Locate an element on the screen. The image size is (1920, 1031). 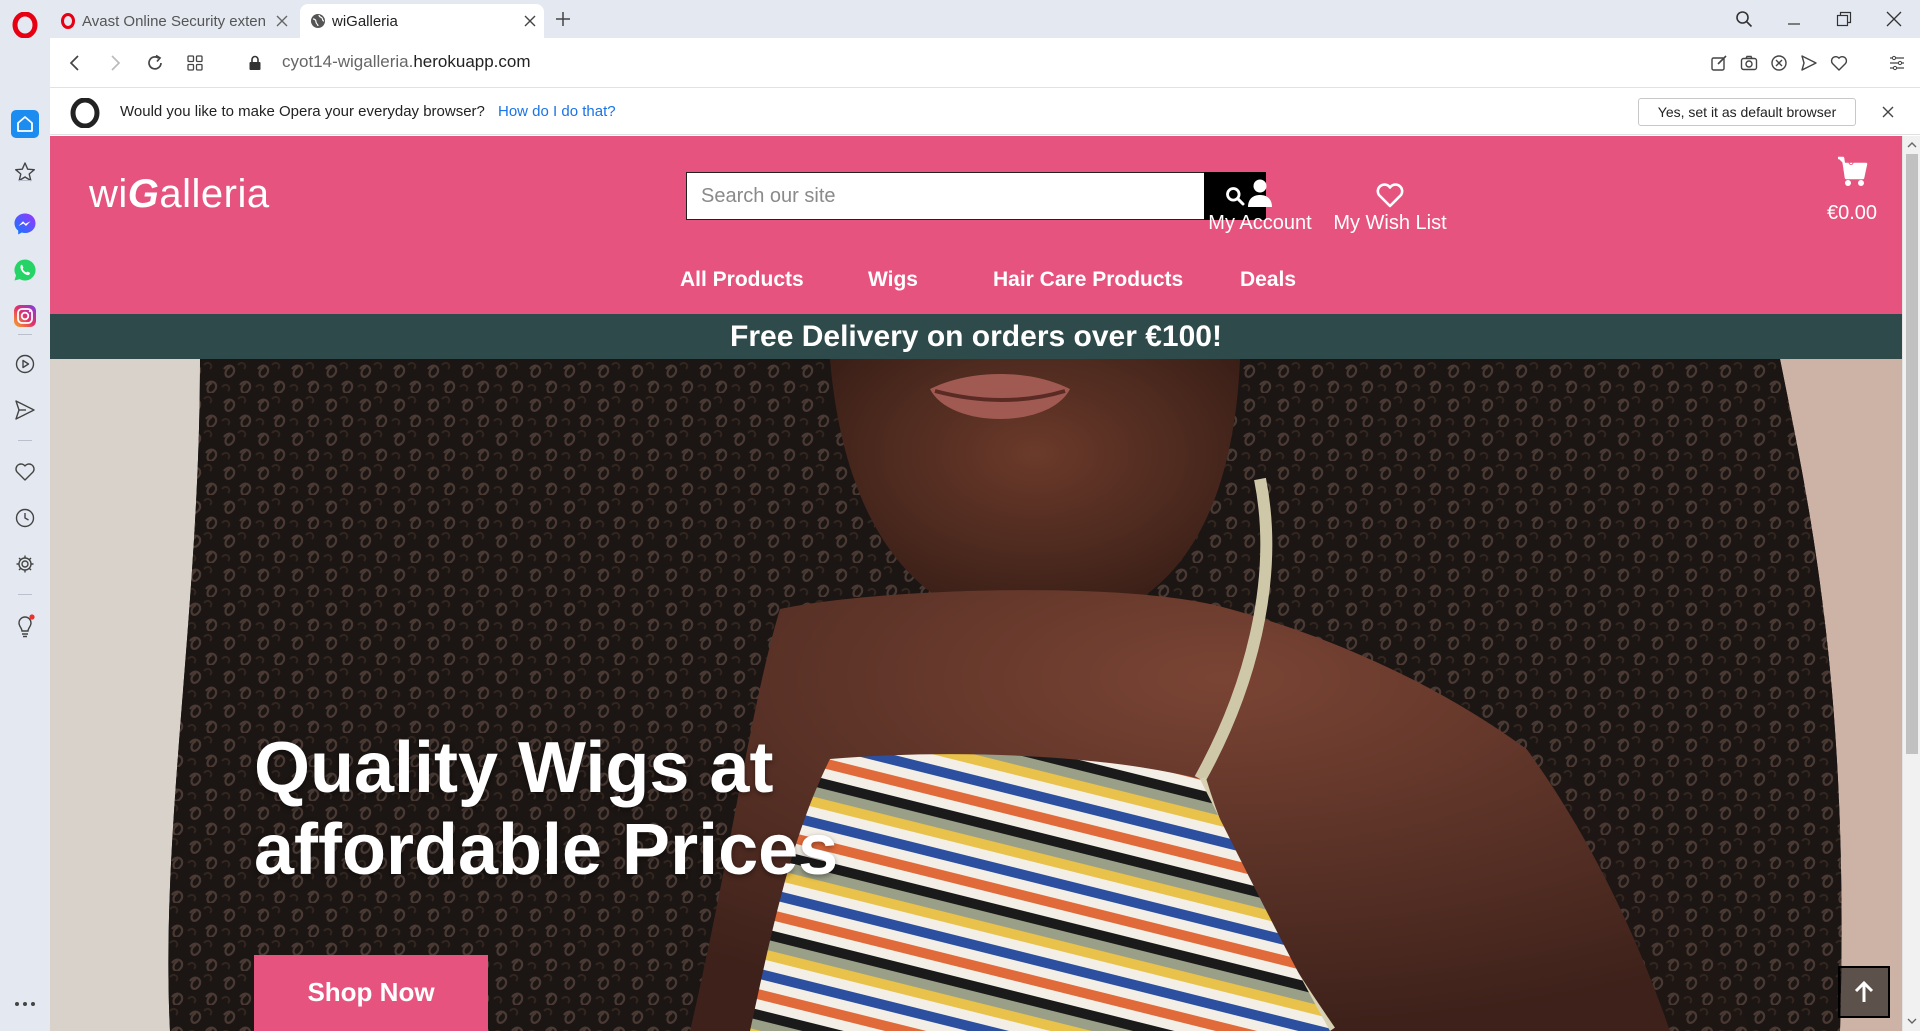
ad-block-icon is located at coordinates (1779, 63).